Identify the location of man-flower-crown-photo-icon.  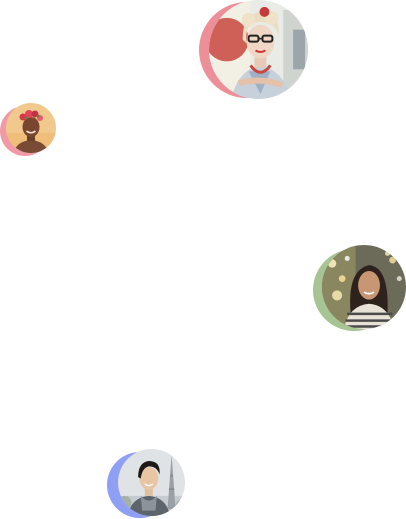
(31, 128).